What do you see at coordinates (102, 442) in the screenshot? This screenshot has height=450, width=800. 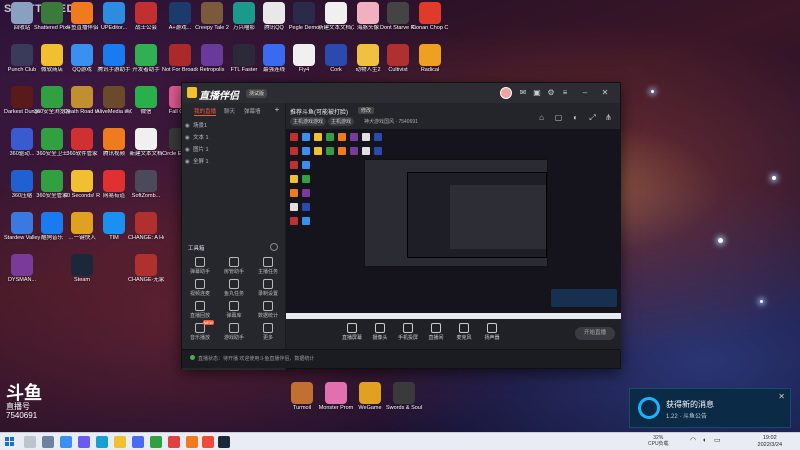 I see `edge-icon` at bounding box center [102, 442].